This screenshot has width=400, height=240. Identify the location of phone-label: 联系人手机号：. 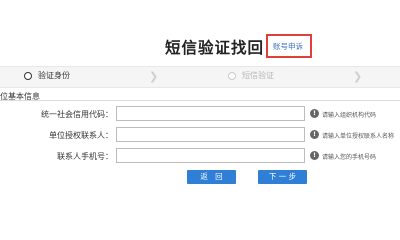
(85, 156).